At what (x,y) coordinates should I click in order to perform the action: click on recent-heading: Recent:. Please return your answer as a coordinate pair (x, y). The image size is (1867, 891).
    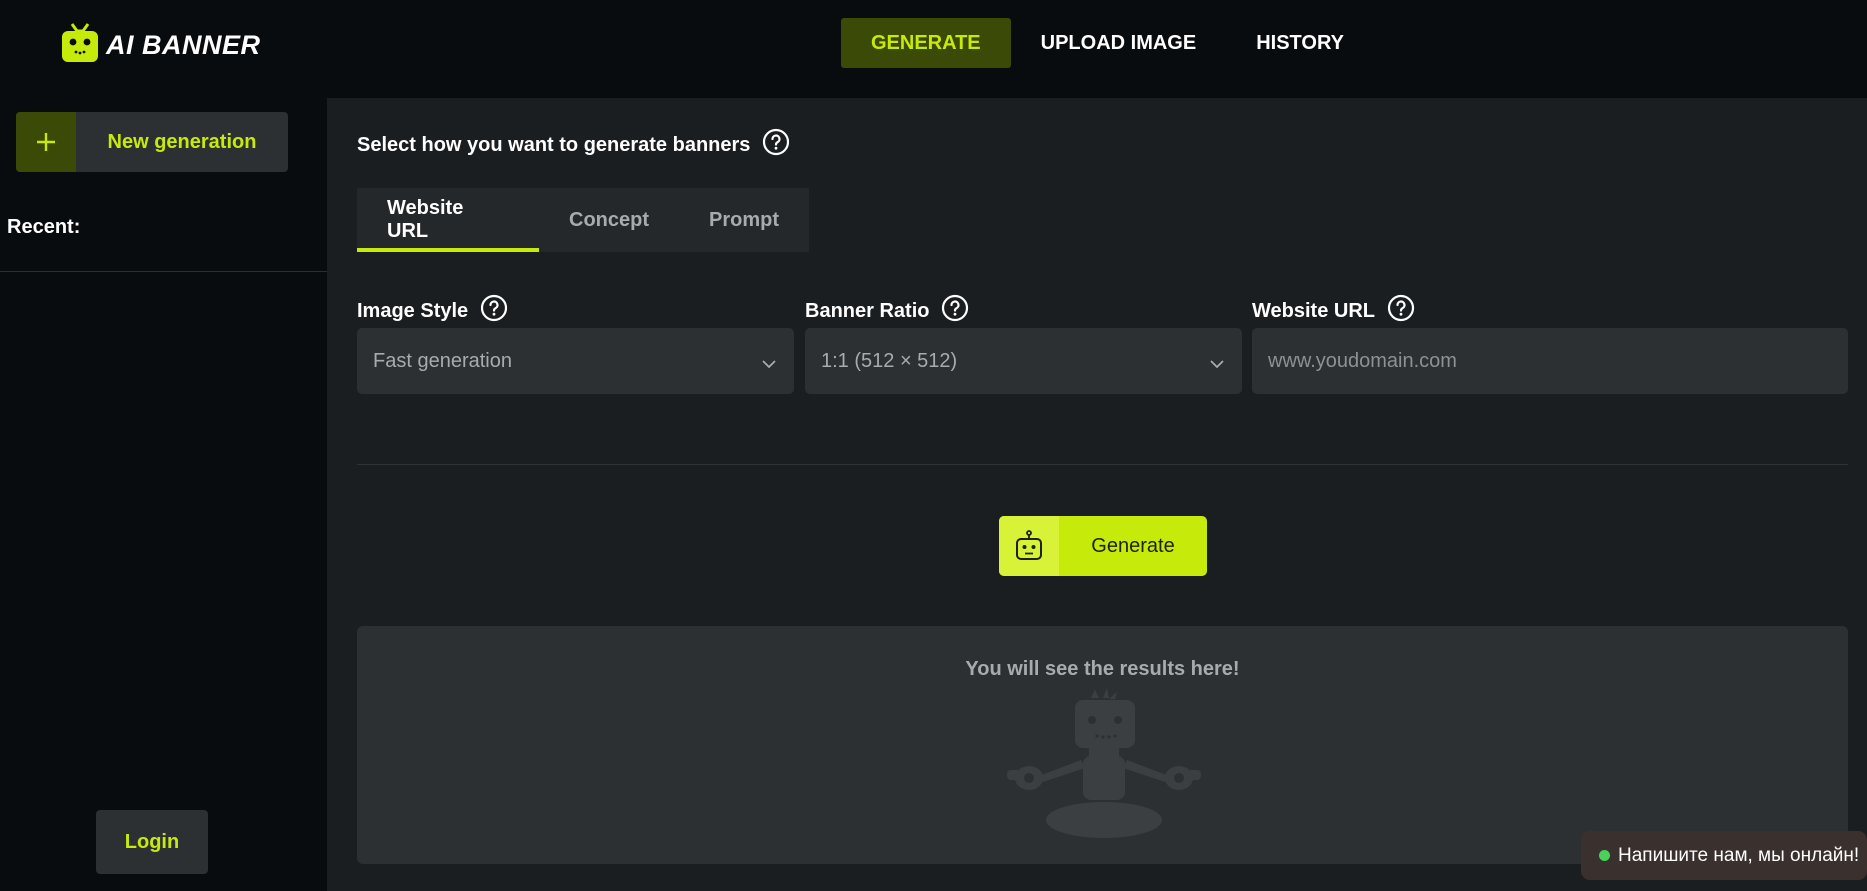
    Looking at the image, I should click on (44, 227).